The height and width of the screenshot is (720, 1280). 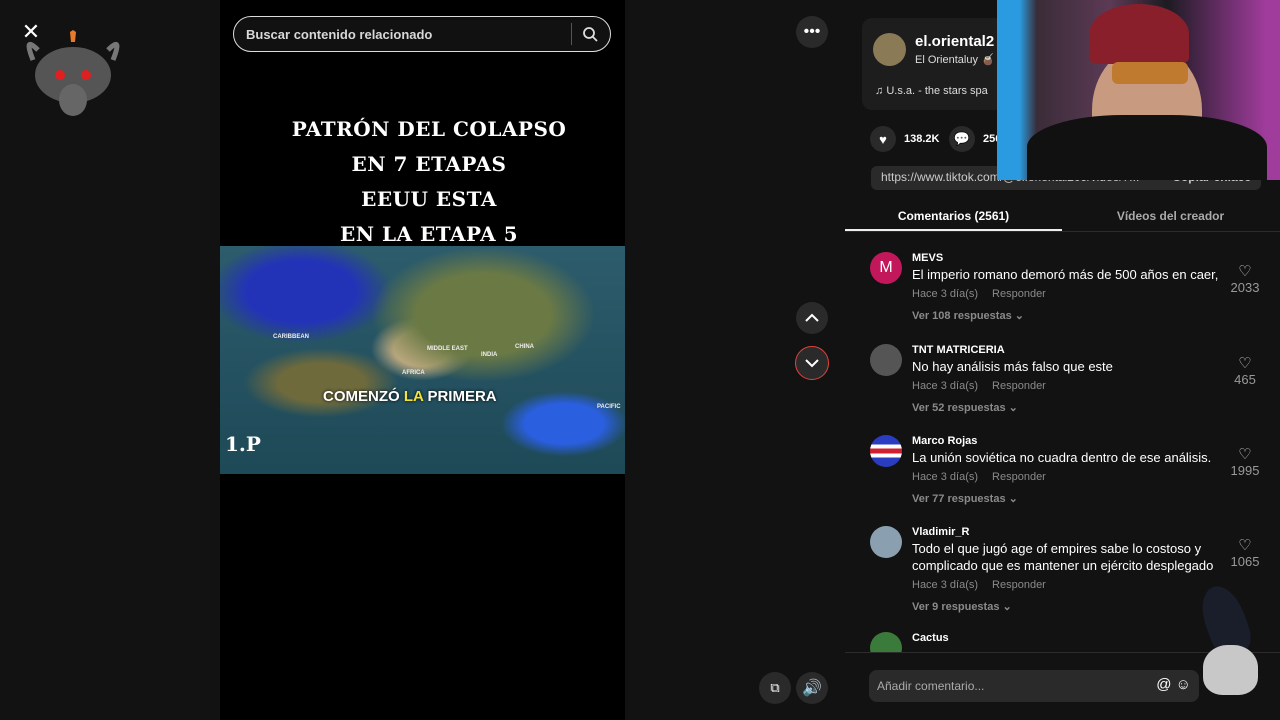 What do you see at coordinates (1088, 258) in the screenshot?
I see `commenter-name: MEVS` at bounding box center [1088, 258].